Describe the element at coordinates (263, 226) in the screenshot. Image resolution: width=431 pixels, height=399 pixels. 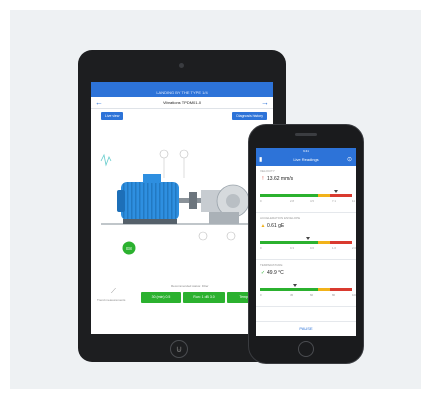
I see `status-icon: ▲` at that location.